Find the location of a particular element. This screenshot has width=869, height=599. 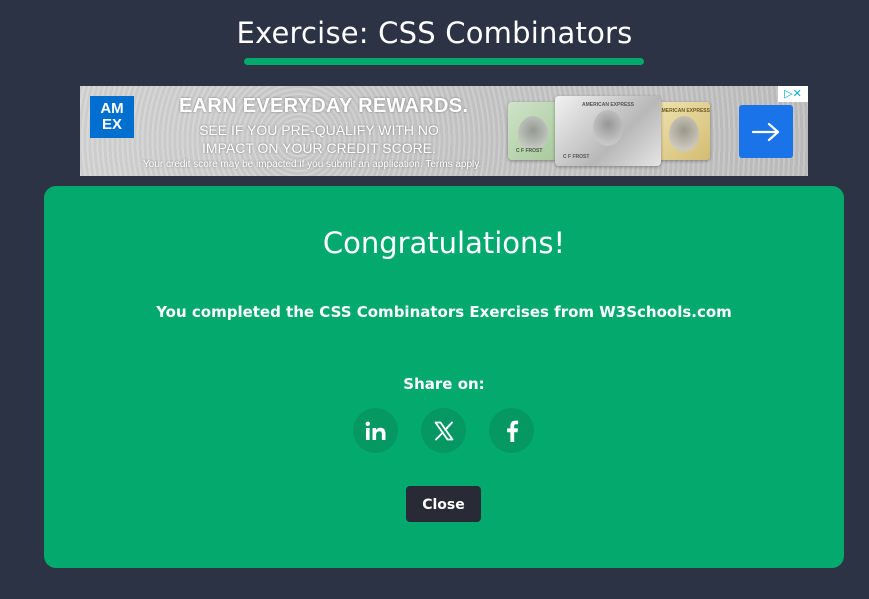

share-facebook-button is located at coordinates (511, 430).